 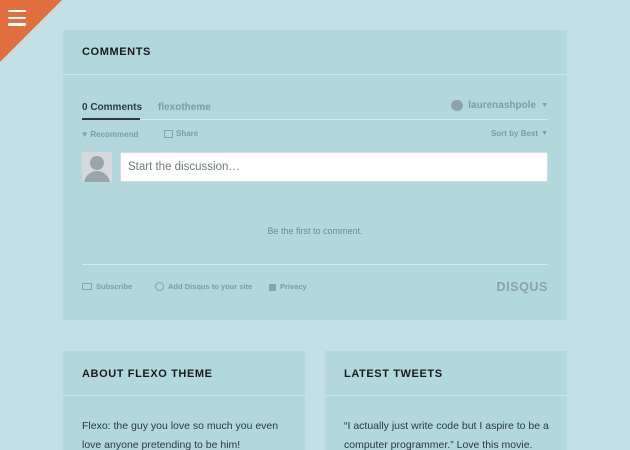 I want to click on share-button: Share, so click(x=181, y=133).